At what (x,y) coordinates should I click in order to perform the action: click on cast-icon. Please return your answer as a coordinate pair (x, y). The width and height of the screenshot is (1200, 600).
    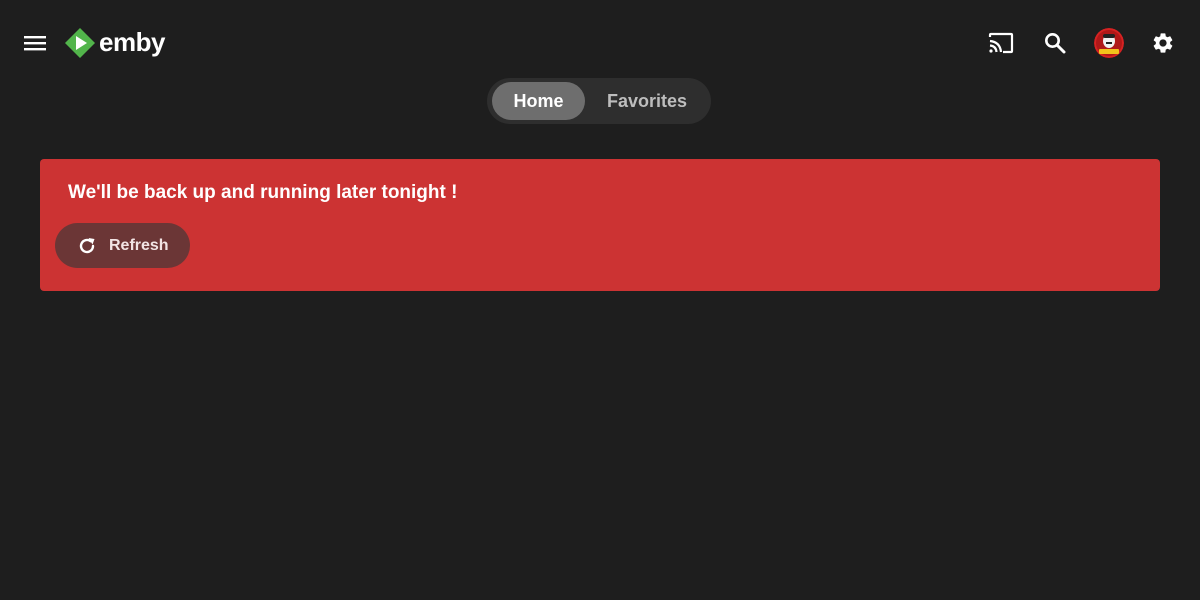
    Looking at the image, I should click on (1001, 43).